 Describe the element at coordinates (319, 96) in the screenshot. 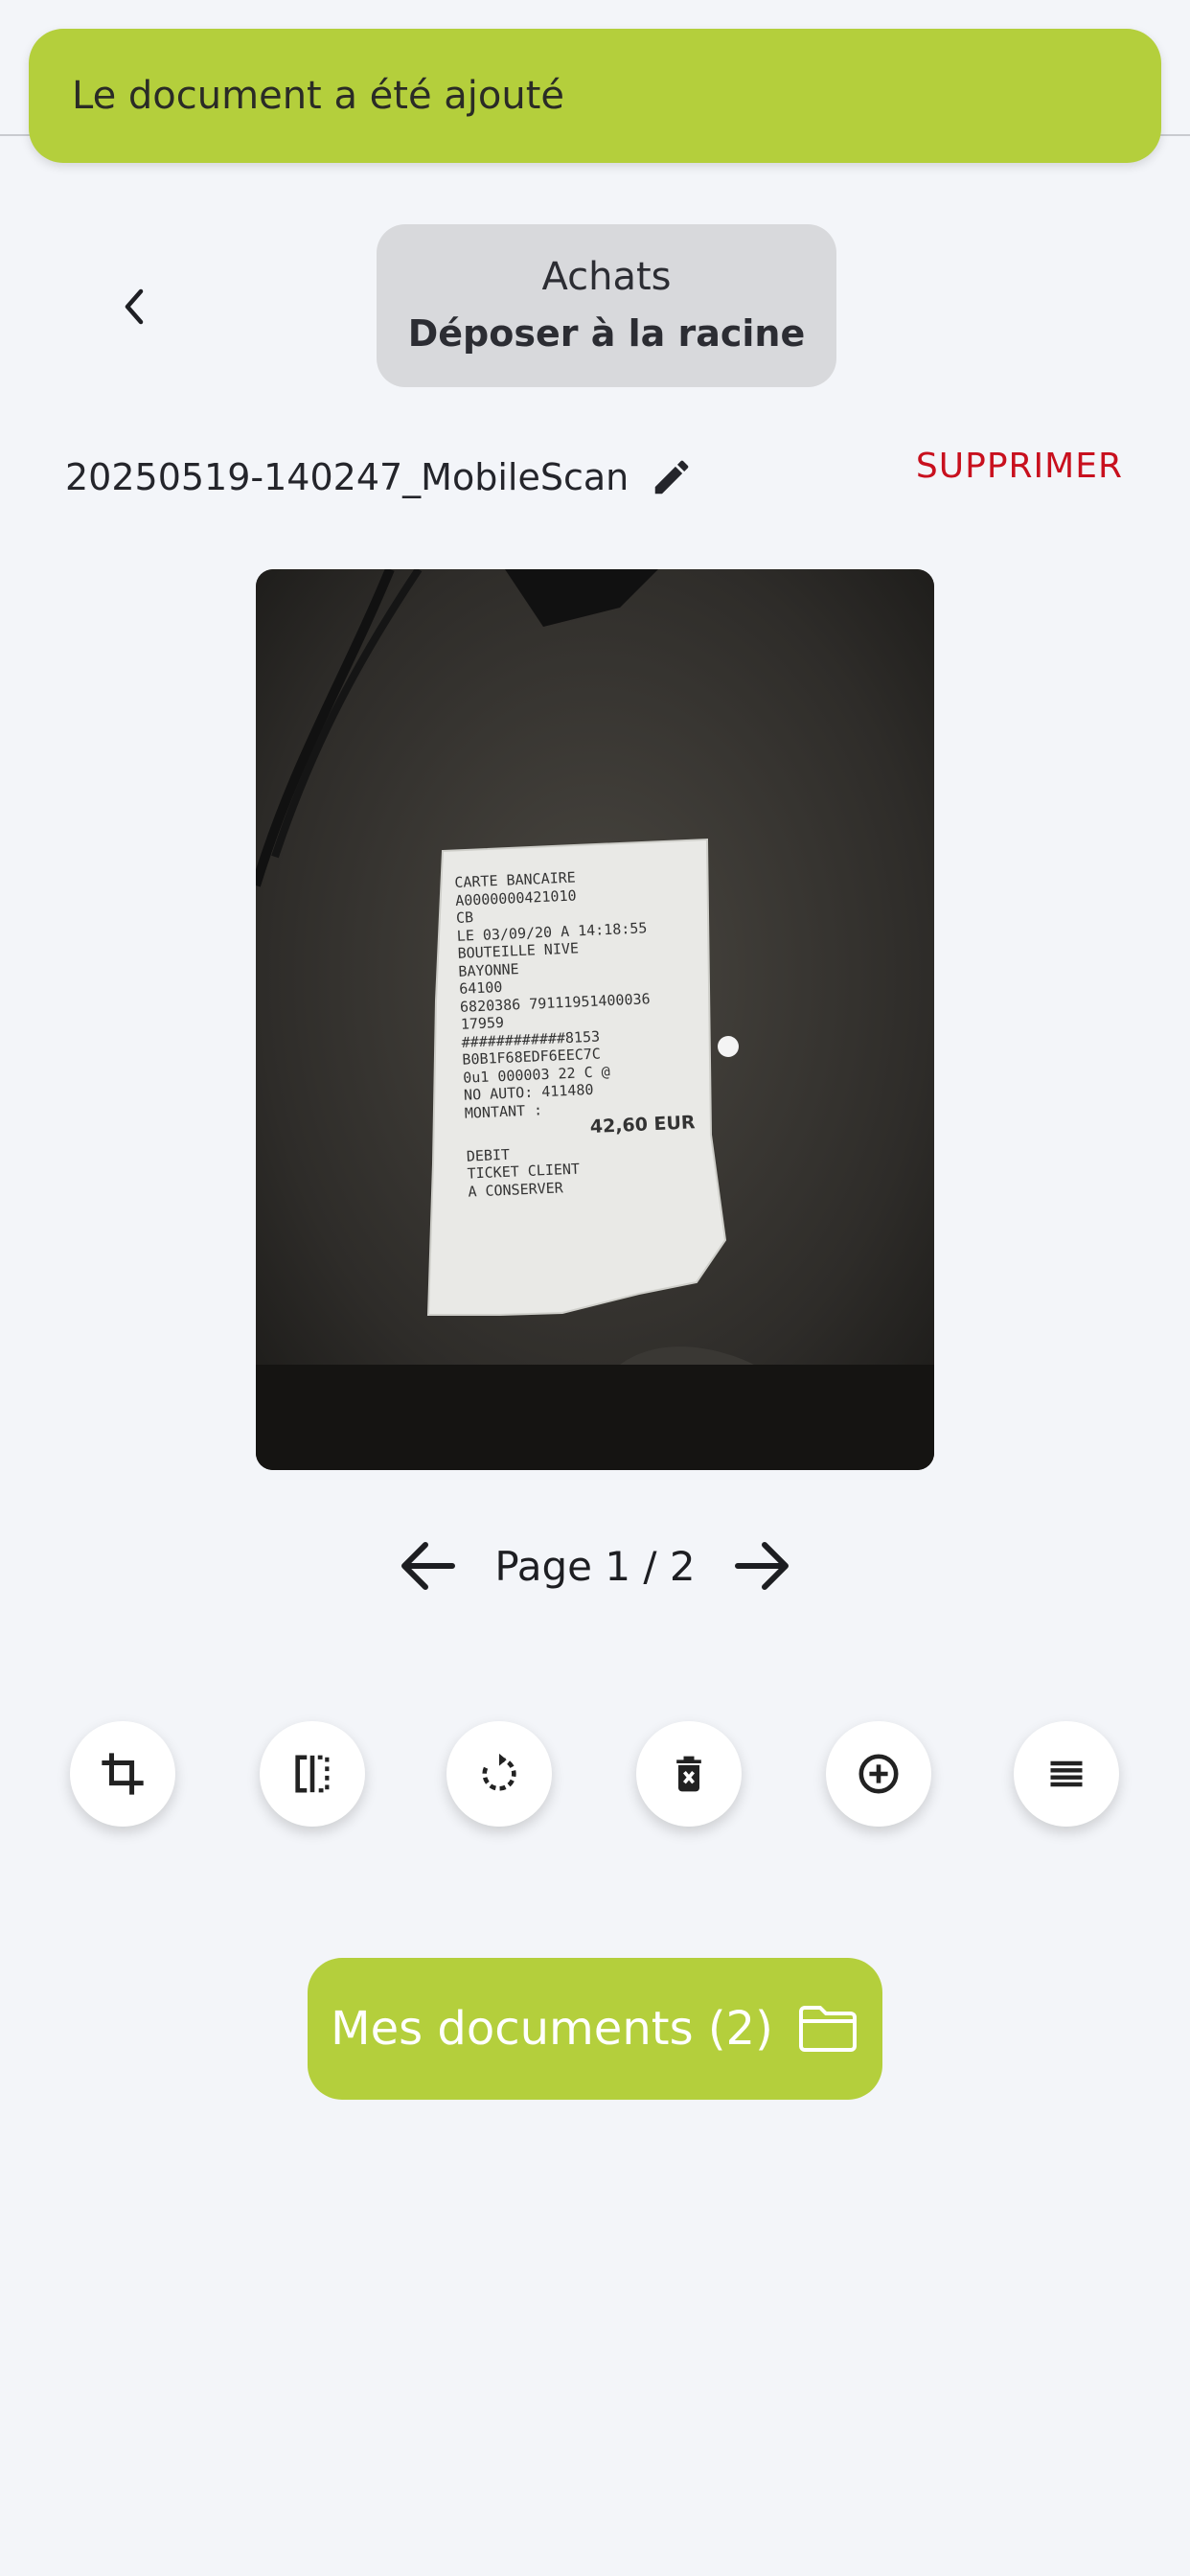

I see `toast-message: Le document a été ajouté` at that location.